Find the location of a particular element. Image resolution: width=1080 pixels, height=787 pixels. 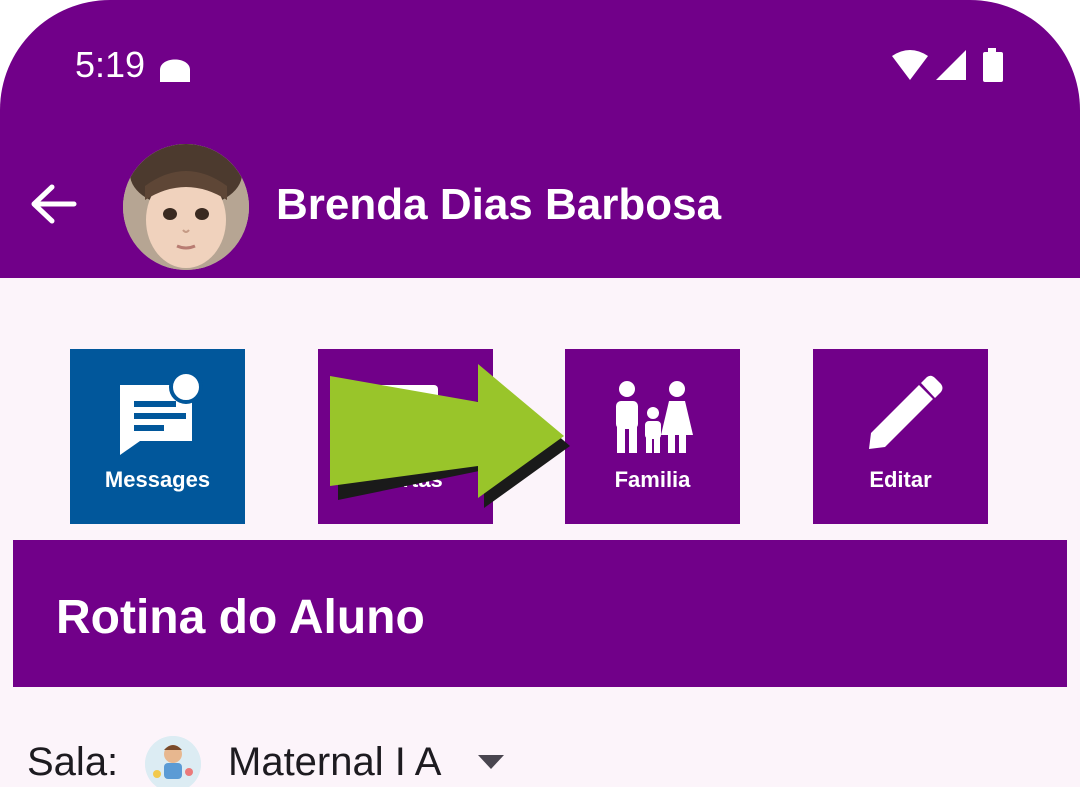

class-label: Sala: is located at coordinates (73, 762).